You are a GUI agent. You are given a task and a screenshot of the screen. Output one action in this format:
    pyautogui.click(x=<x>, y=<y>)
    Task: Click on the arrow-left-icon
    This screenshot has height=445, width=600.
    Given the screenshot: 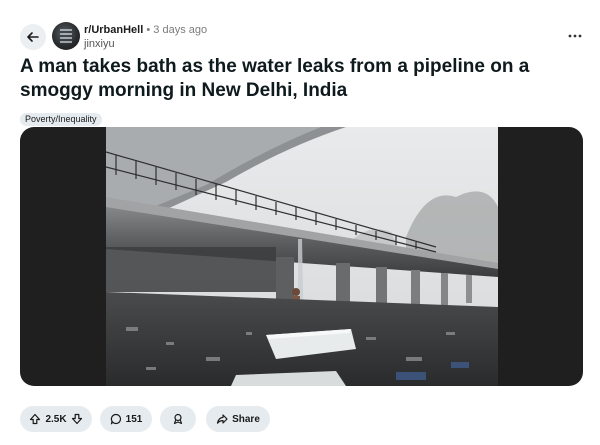 What is the action you would take?
    pyautogui.click(x=33, y=37)
    